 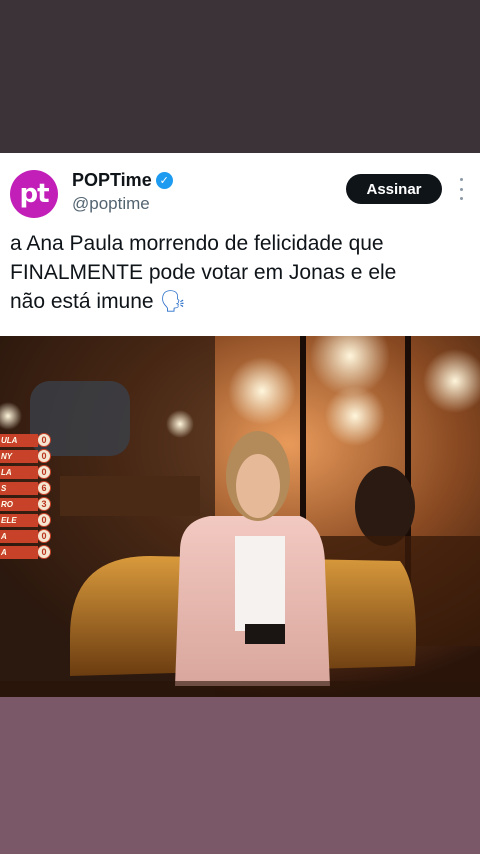 I want to click on scoreboard-row: LA 0, so click(x=27, y=472).